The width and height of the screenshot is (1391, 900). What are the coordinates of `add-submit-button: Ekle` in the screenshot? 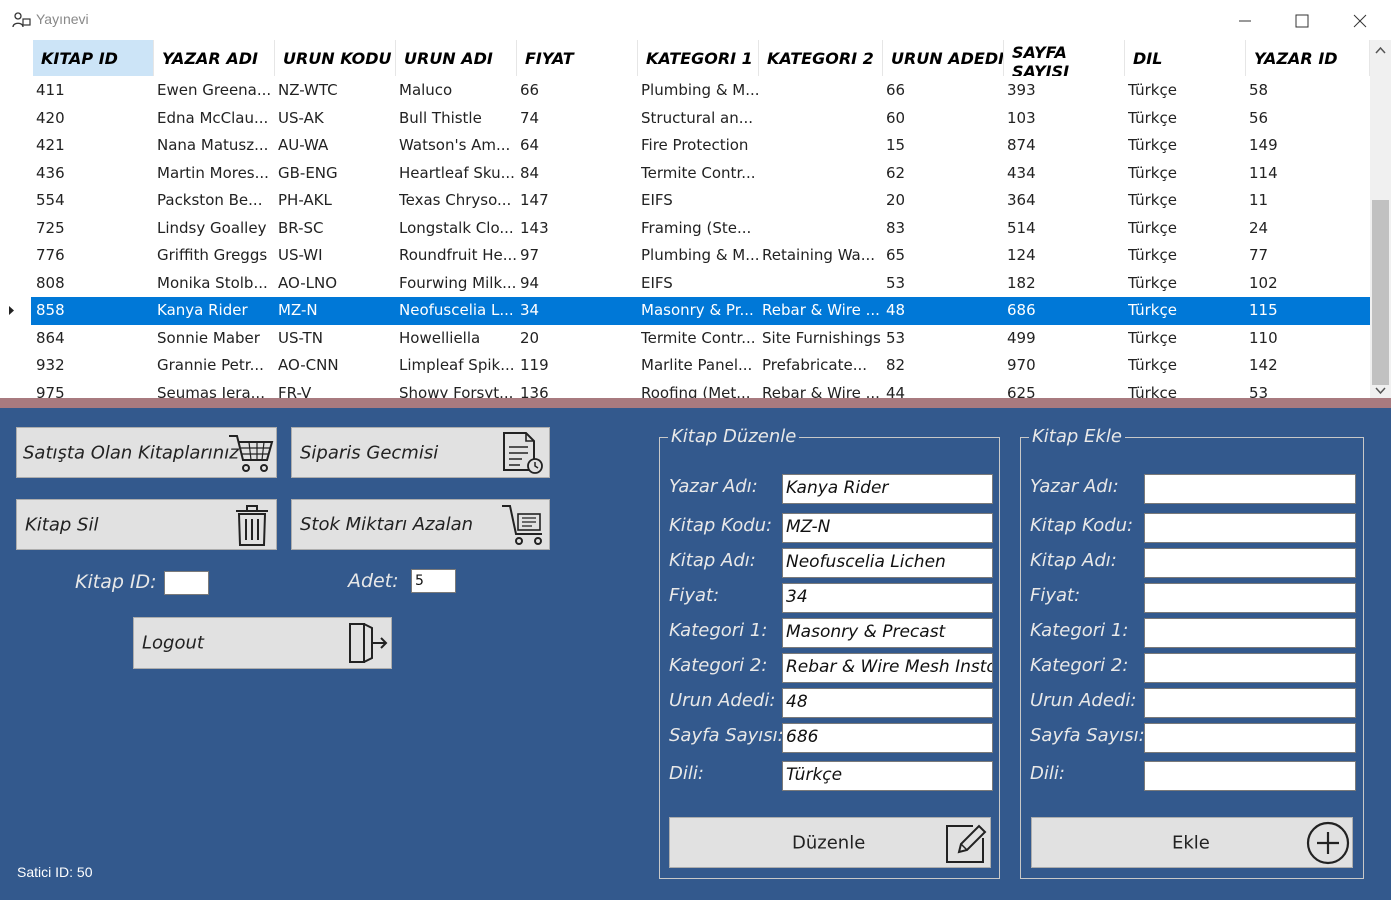 It's located at (1192, 842).